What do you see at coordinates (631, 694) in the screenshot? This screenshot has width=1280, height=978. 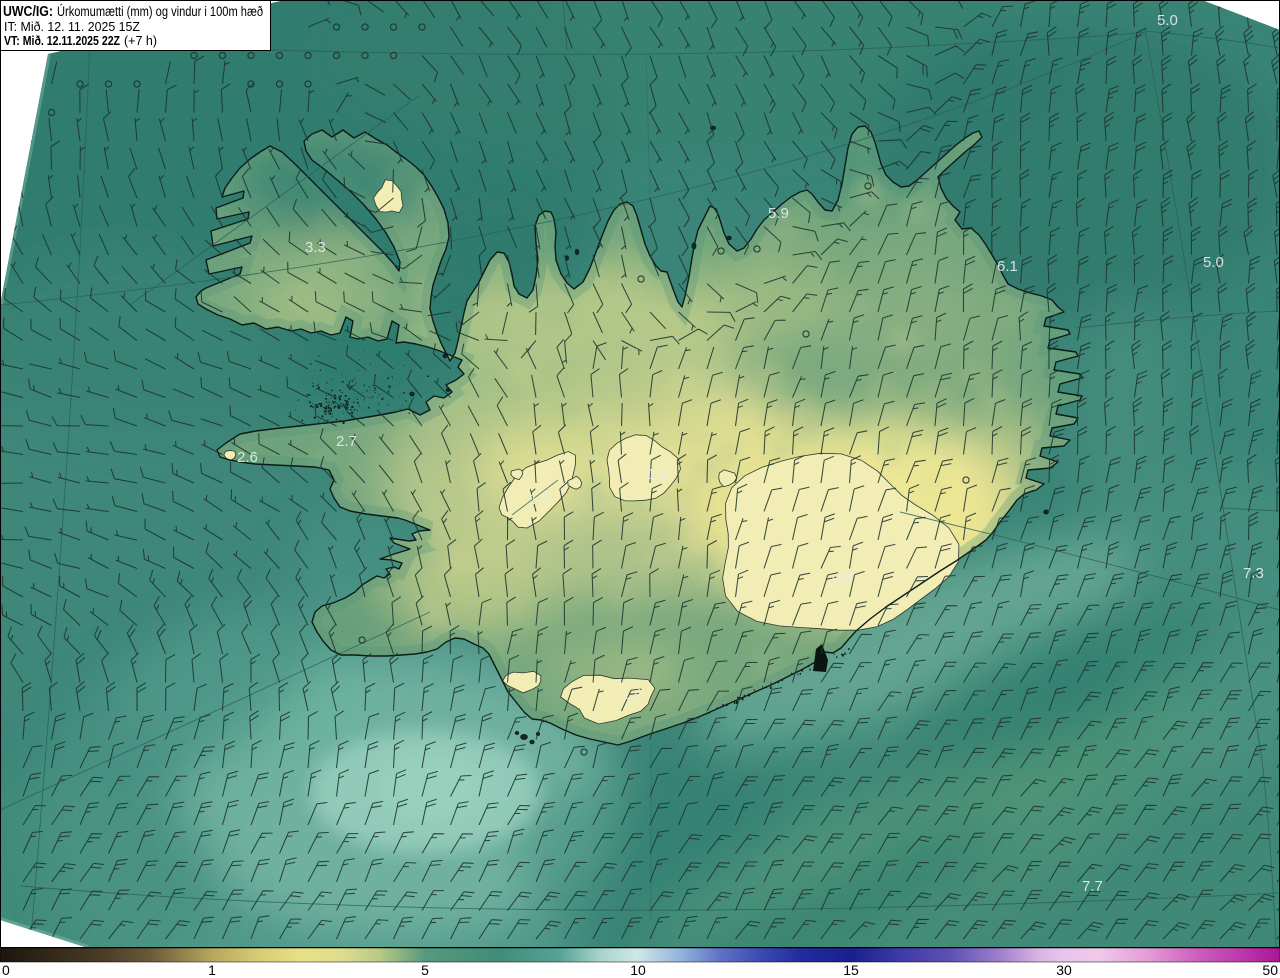 I see `svg-text: 1.4` at bounding box center [631, 694].